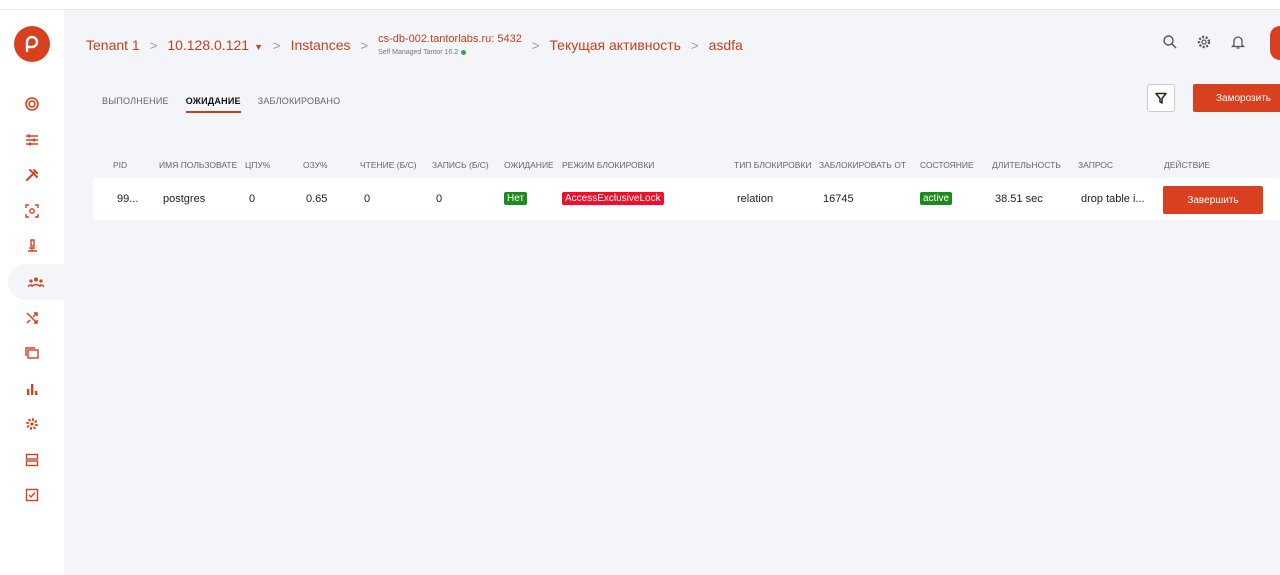 Image resolution: width=1280 pixels, height=575 pixels. What do you see at coordinates (323, 165) in the screenshot?
I see `col-ram: ОЗУ%` at bounding box center [323, 165].